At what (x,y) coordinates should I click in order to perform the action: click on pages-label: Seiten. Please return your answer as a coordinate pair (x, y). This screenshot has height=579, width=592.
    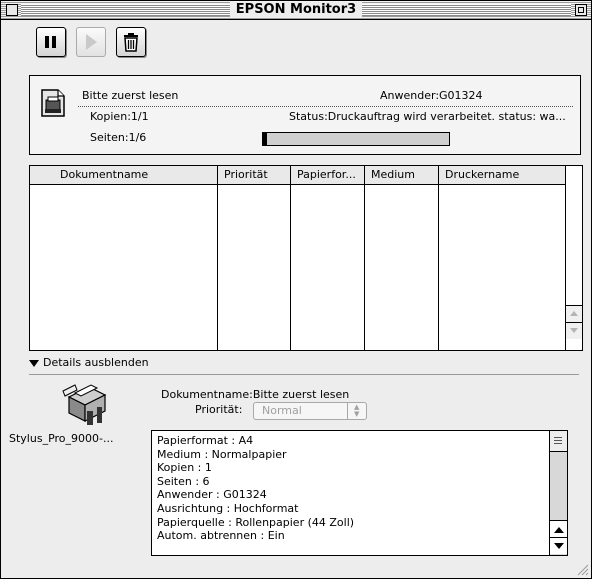
    Looking at the image, I should click on (107, 137).